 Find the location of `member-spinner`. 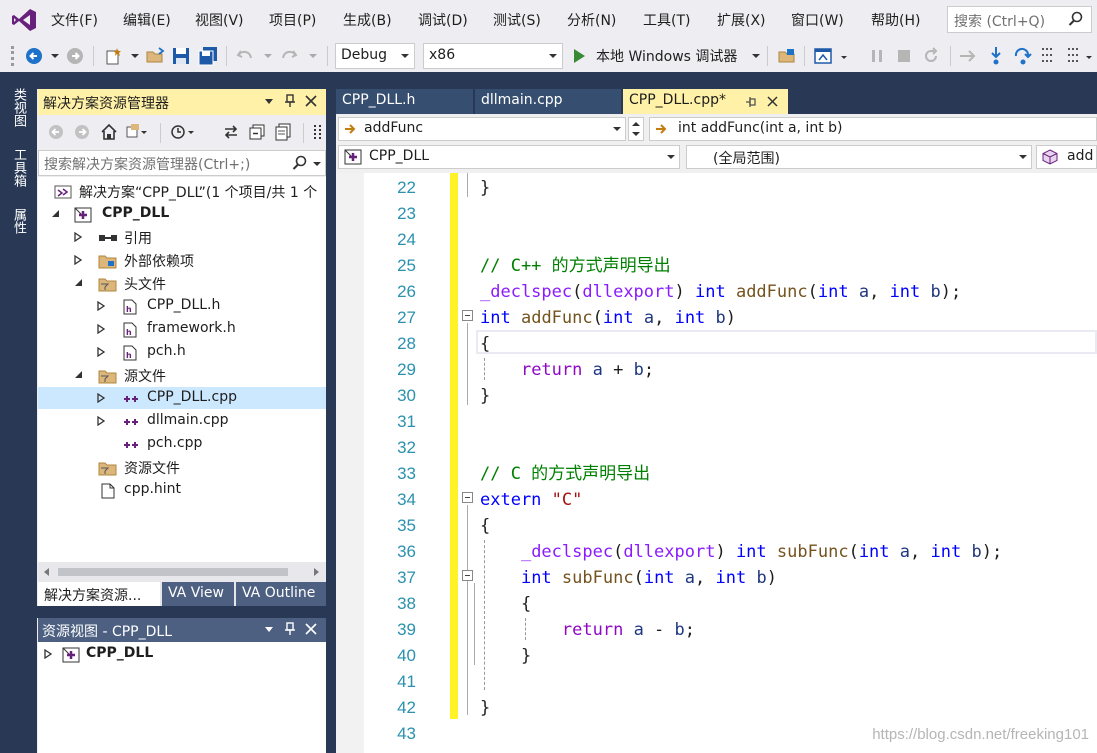

member-spinner is located at coordinates (636, 129).